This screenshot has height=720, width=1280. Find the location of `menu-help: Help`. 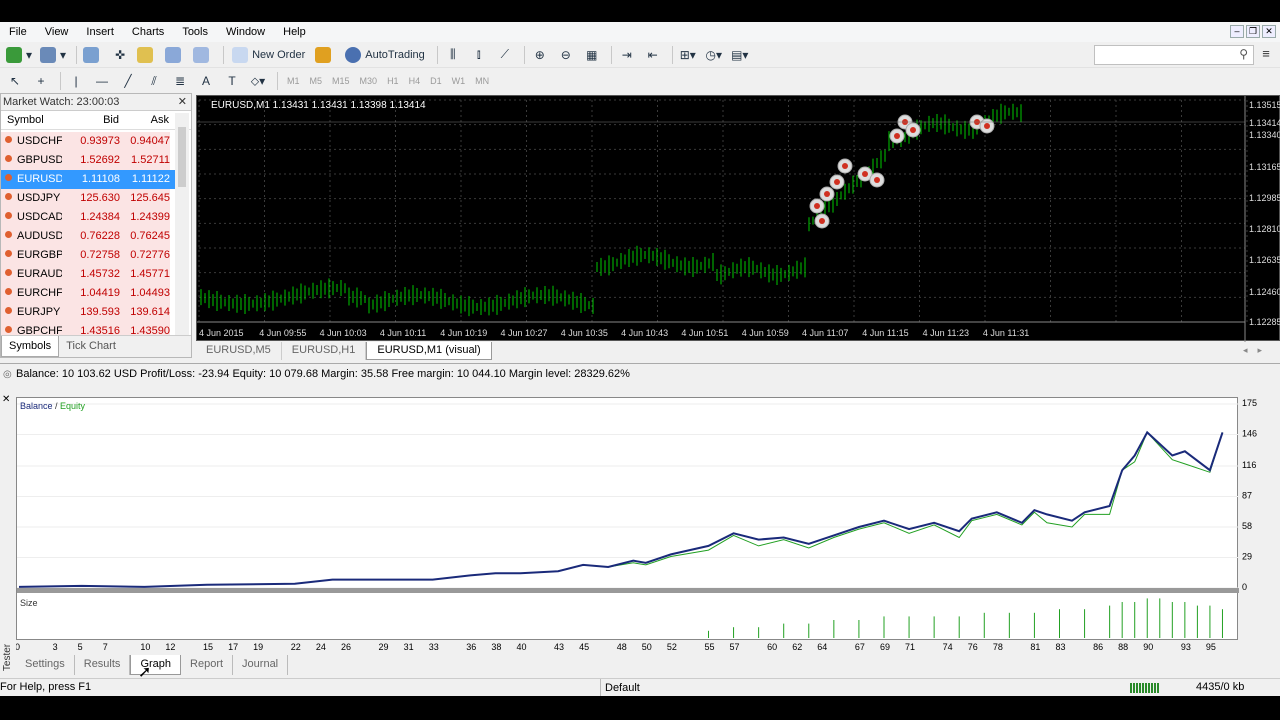

menu-help: Help is located at coordinates (294, 32).